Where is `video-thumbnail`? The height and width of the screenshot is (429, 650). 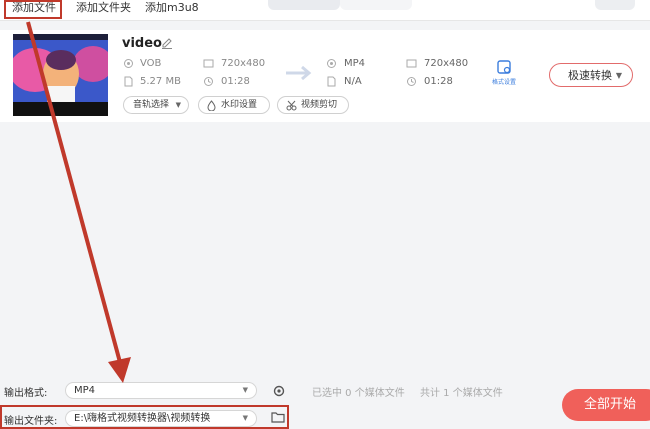
video-thumbnail is located at coordinates (60, 75).